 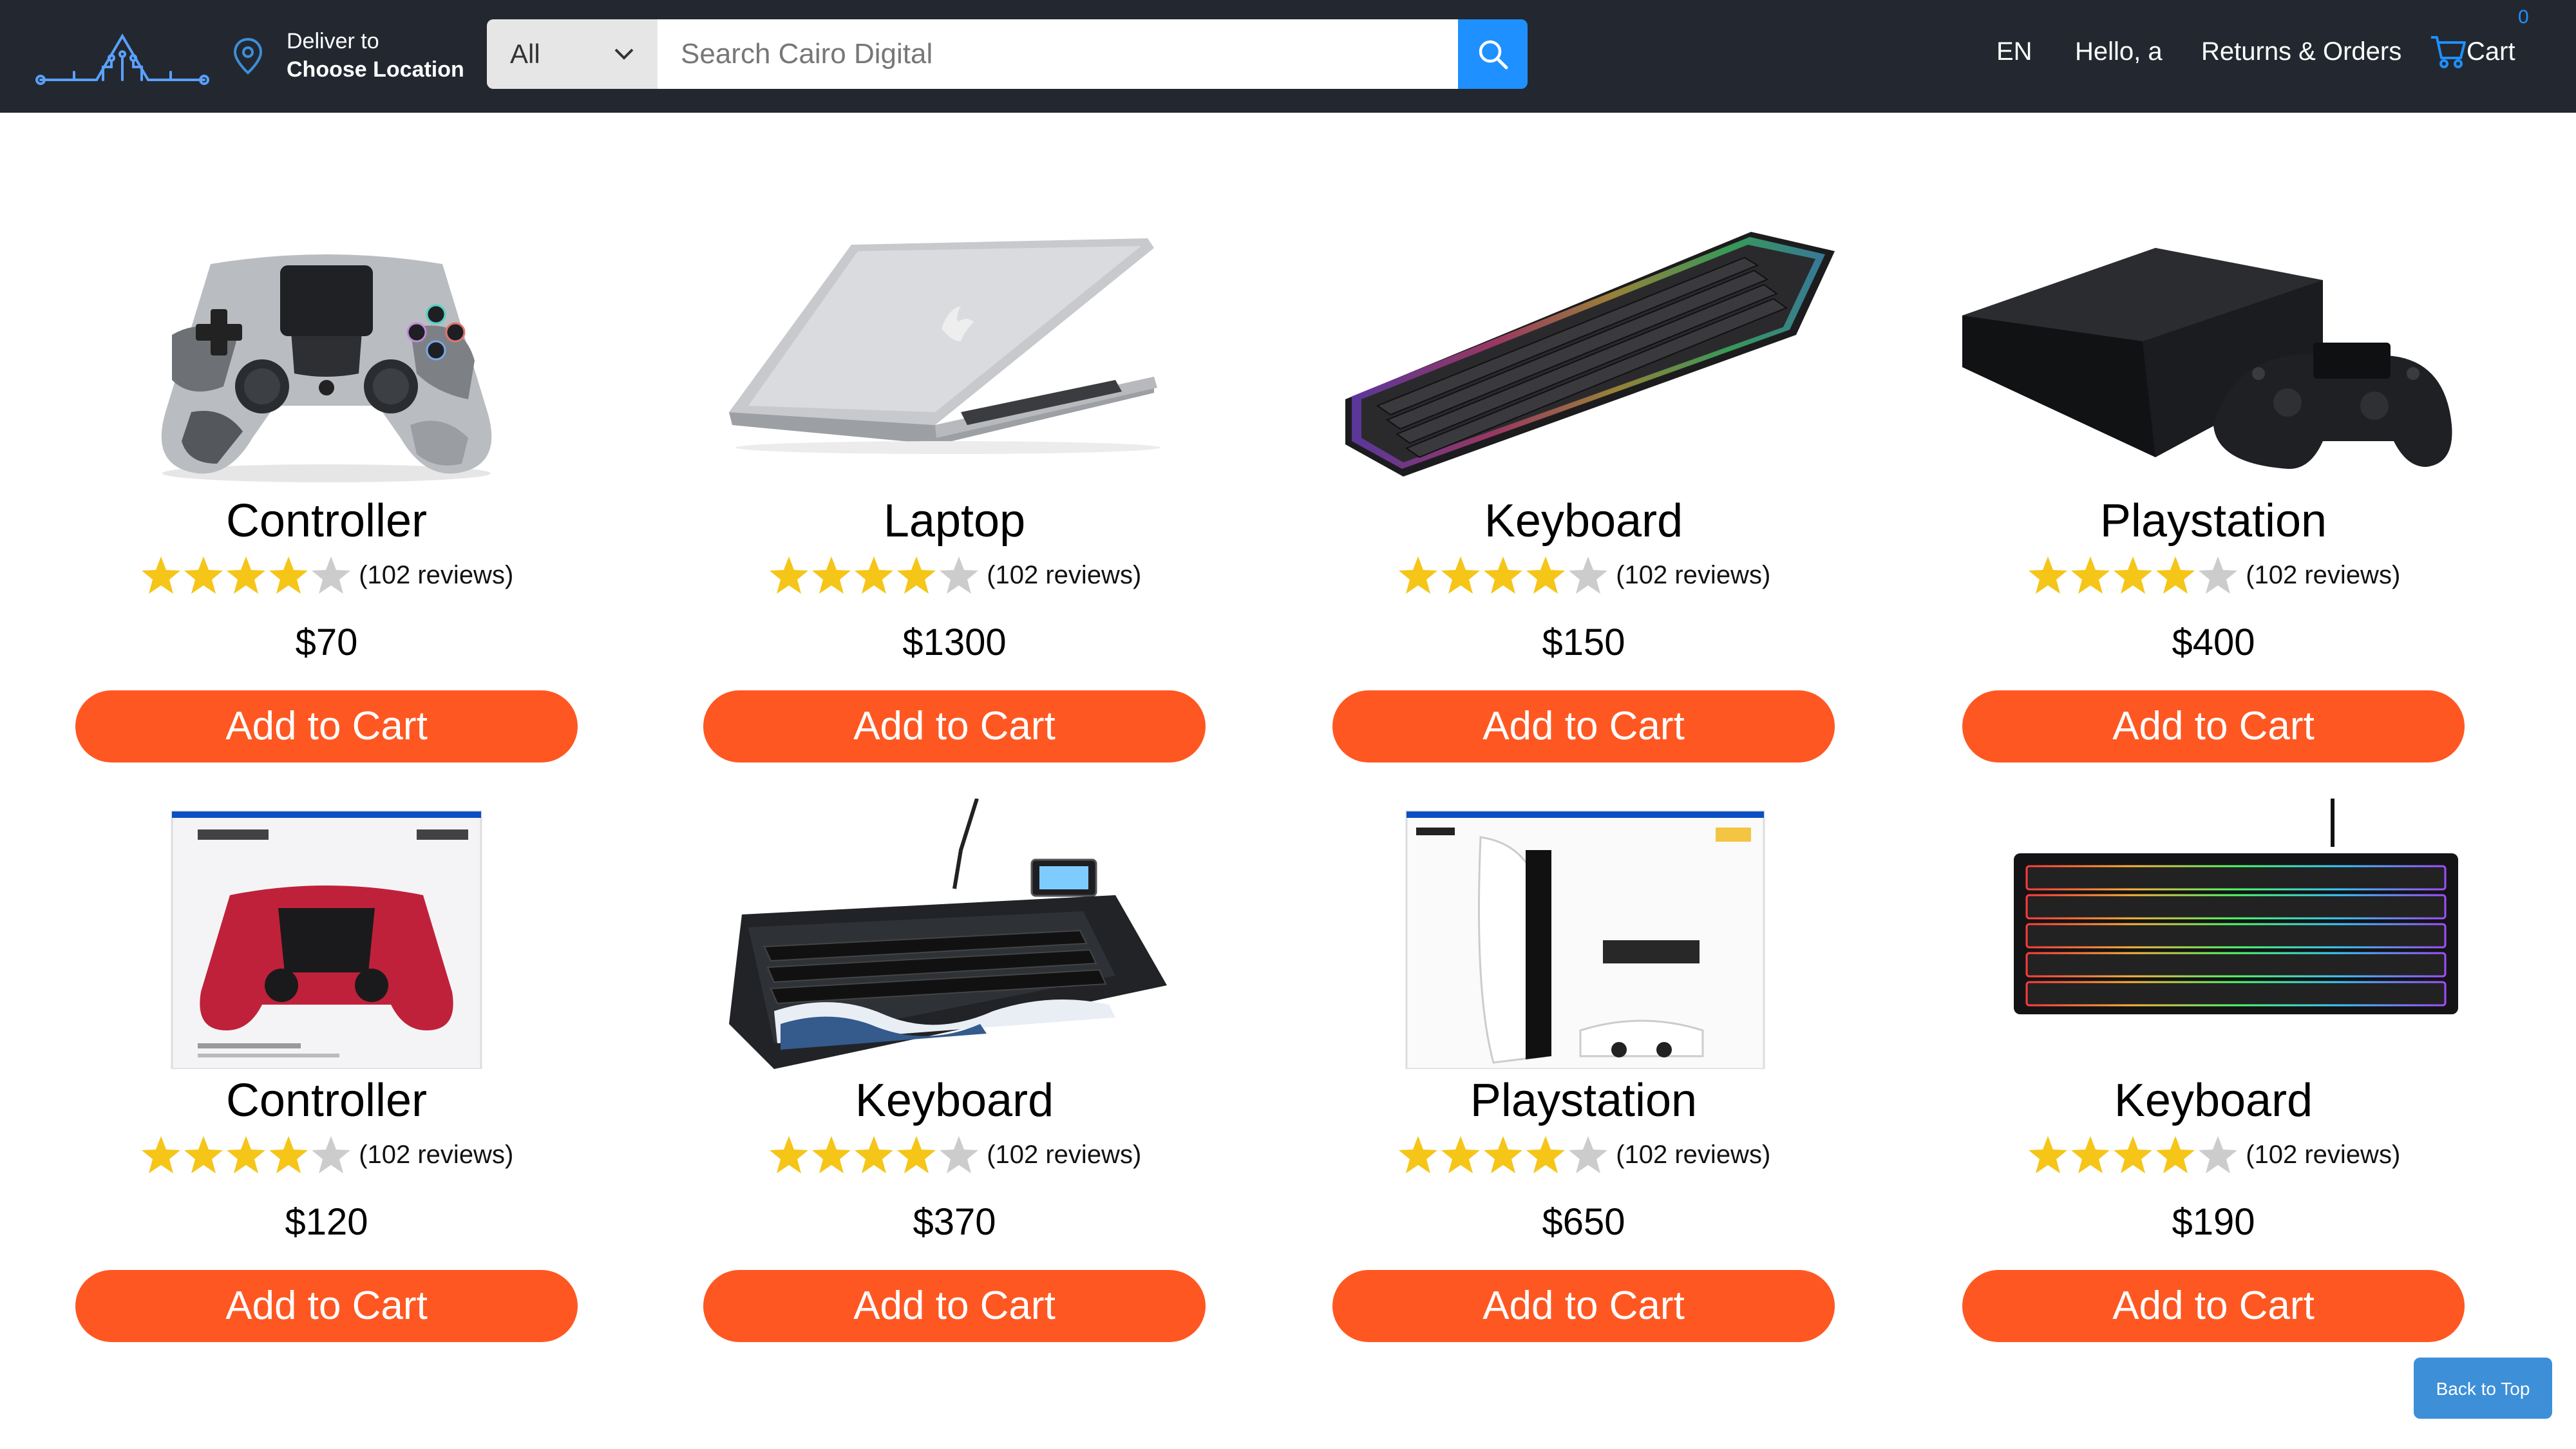 I want to click on ps5-box-image, so click(x=1583, y=934).